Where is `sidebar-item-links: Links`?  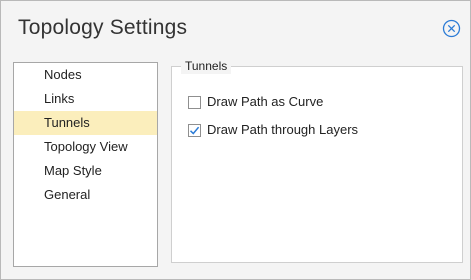 sidebar-item-links: Links is located at coordinates (85, 99).